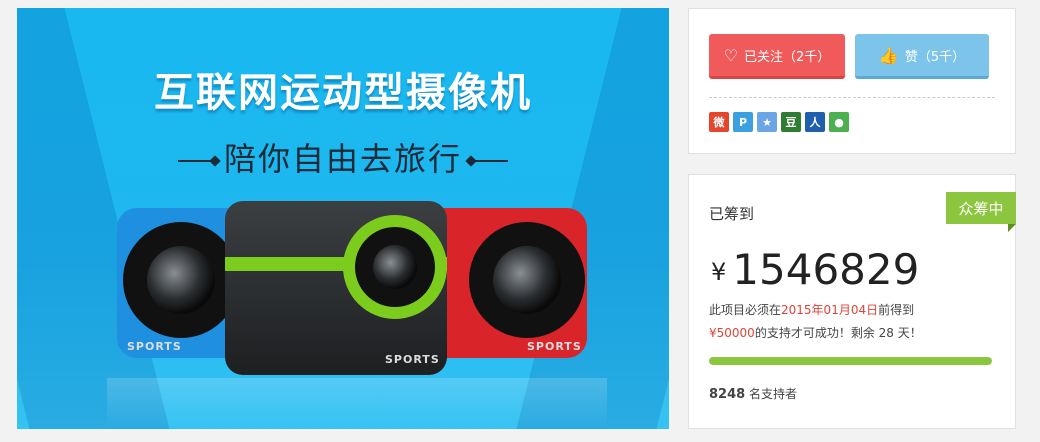 Image resolution: width=1040 pixels, height=442 pixels. Describe the element at coordinates (336, 288) in the screenshot. I see `camera-black: SPORTS` at that location.